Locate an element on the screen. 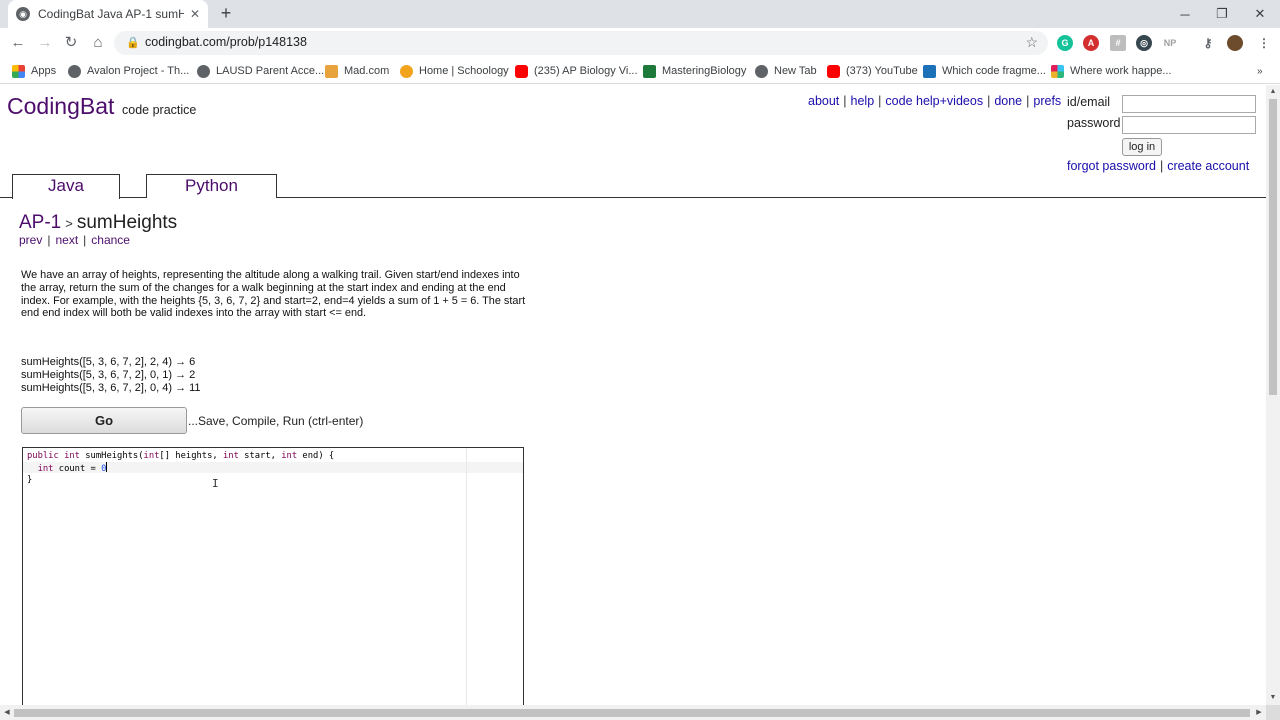 This screenshot has width=1280, height=720. code-help-videos-link: code help+videos is located at coordinates (934, 101).